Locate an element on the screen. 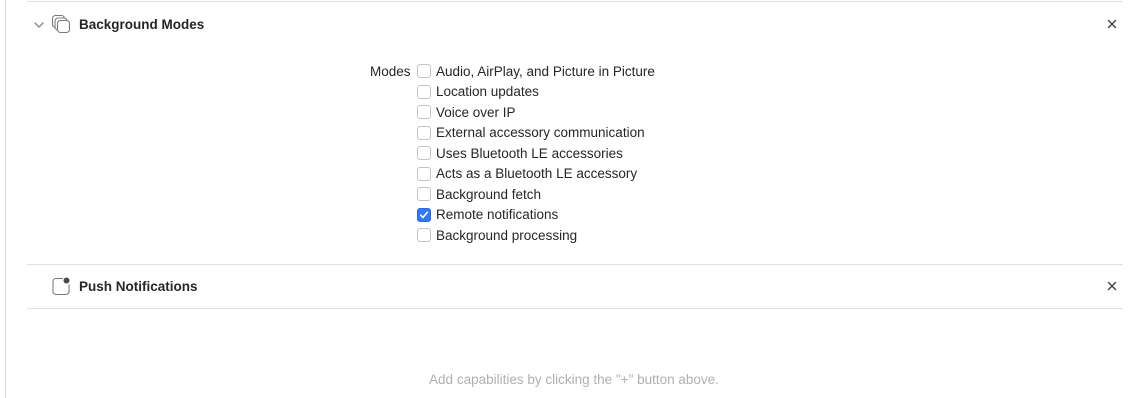 This screenshot has height=398, width=1148. section-title: Background Modes is located at coordinates (142, 24).